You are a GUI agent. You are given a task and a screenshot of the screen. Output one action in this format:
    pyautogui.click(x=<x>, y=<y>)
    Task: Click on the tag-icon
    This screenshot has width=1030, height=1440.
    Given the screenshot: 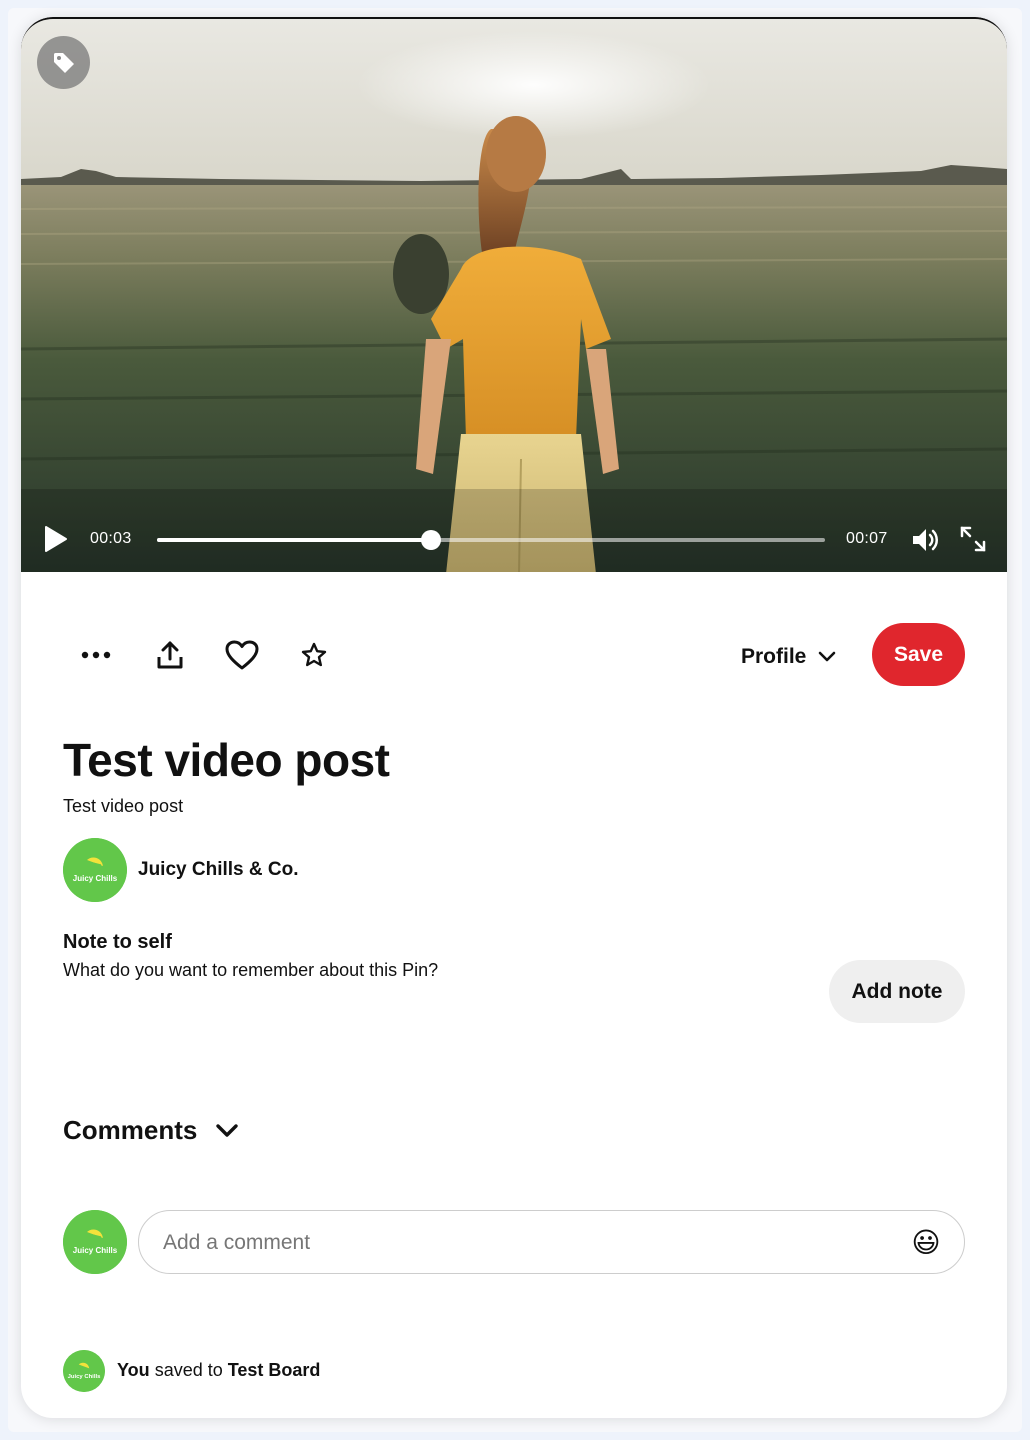 What is the action you would take?
    pyautogui.click(x=63, y=62)
    